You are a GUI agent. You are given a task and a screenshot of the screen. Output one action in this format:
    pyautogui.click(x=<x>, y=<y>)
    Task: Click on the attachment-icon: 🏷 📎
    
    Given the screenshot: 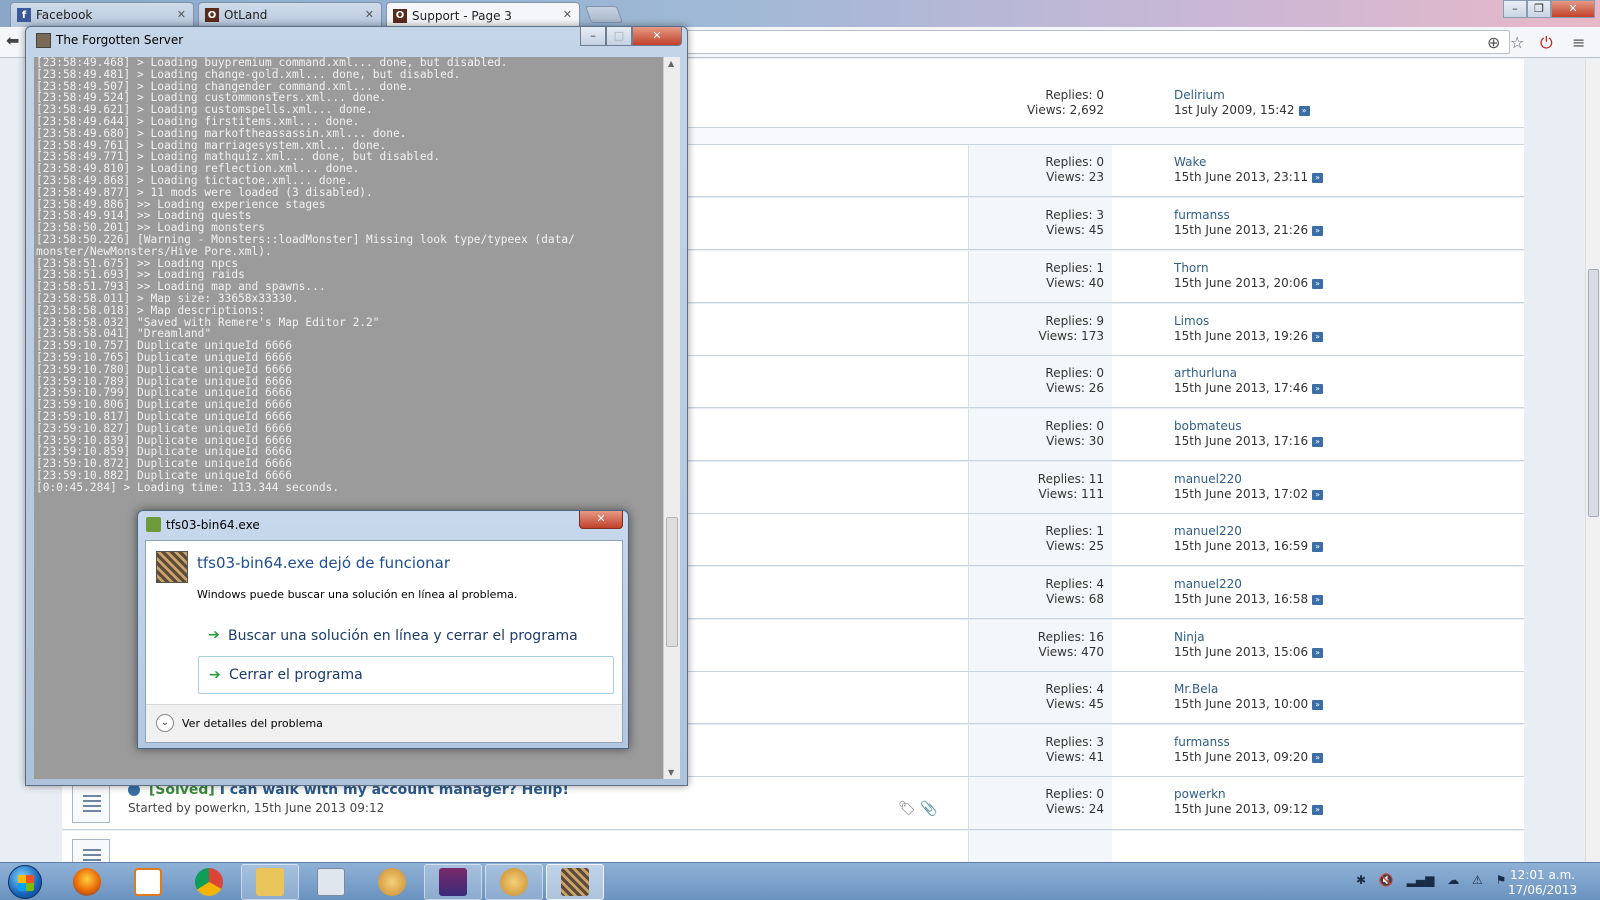 What is the action you would take?
    pyautogui.click(x=918, y=809)
    